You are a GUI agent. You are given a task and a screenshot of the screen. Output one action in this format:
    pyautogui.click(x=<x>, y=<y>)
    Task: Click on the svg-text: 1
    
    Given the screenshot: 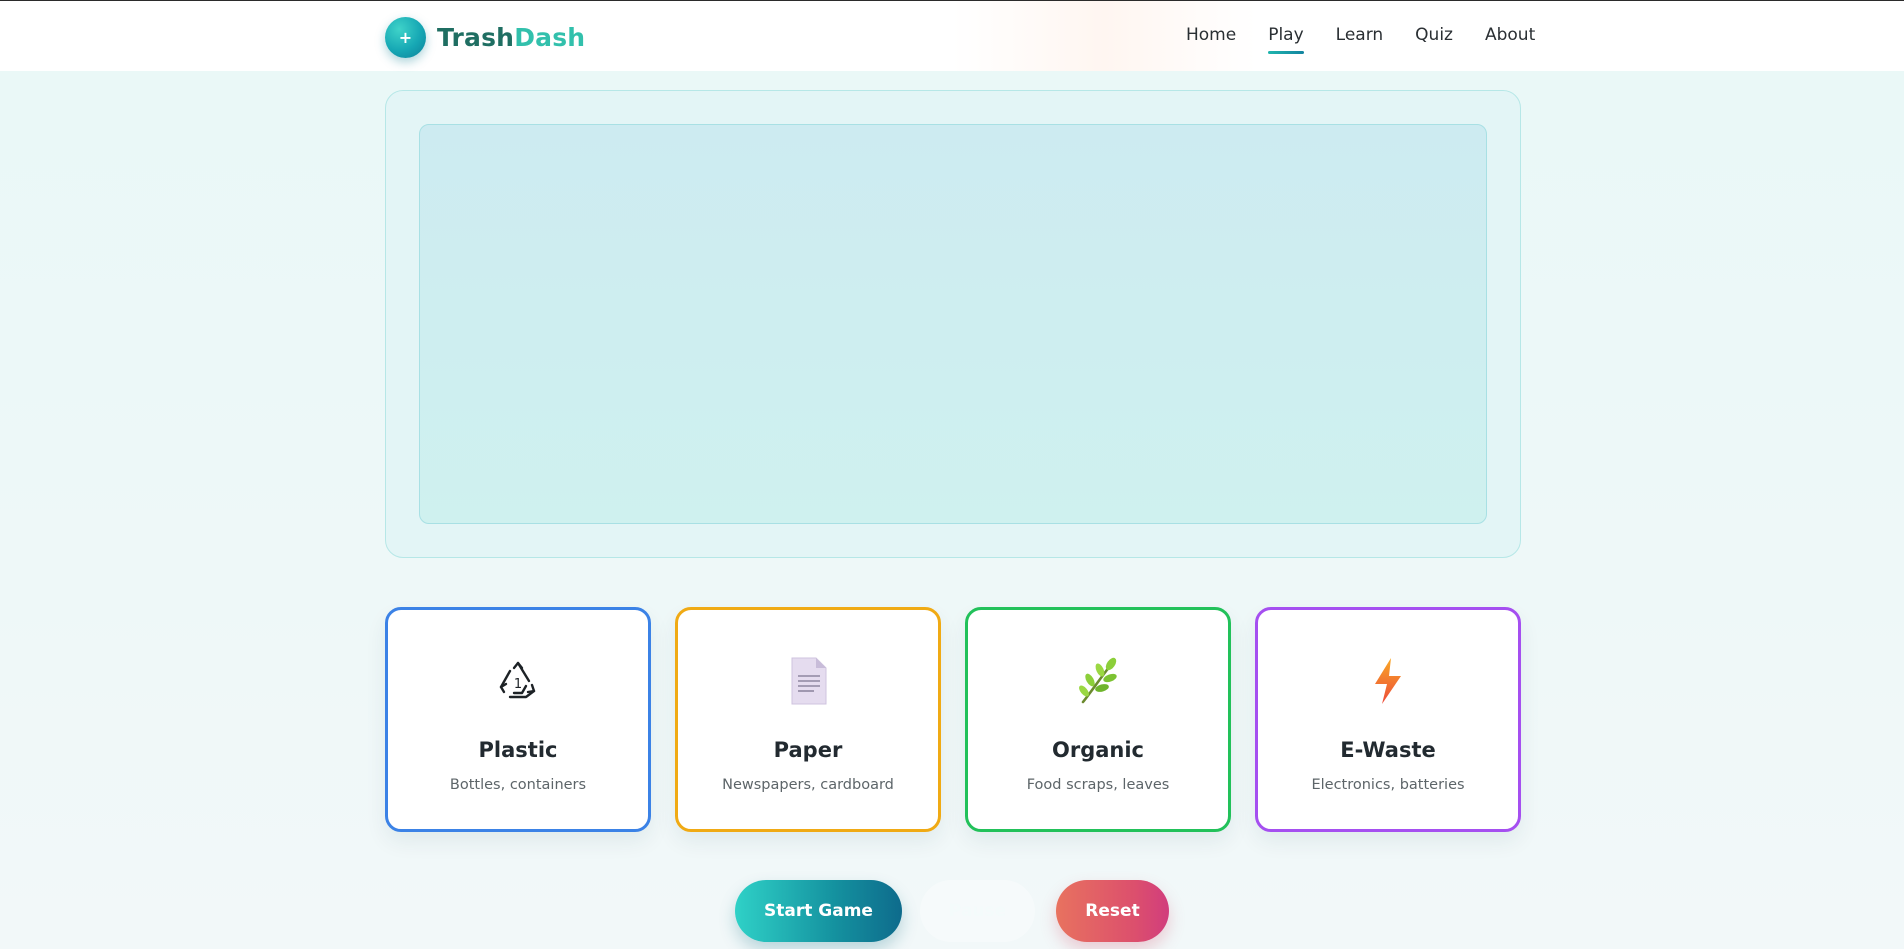 What is the action you would take?
    pyautogui.click(x=518, y=684)
    